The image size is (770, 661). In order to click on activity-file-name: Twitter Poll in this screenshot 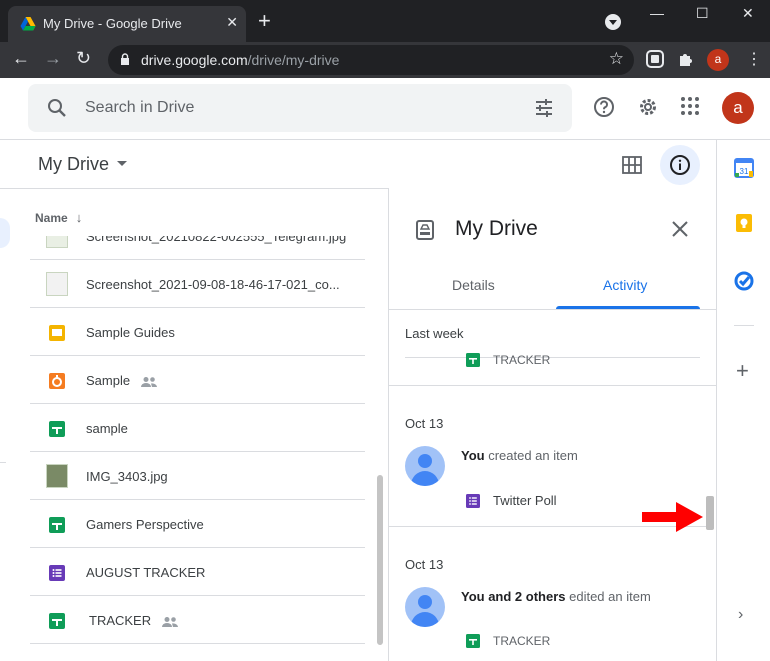, I will do `click(525, 500)`.